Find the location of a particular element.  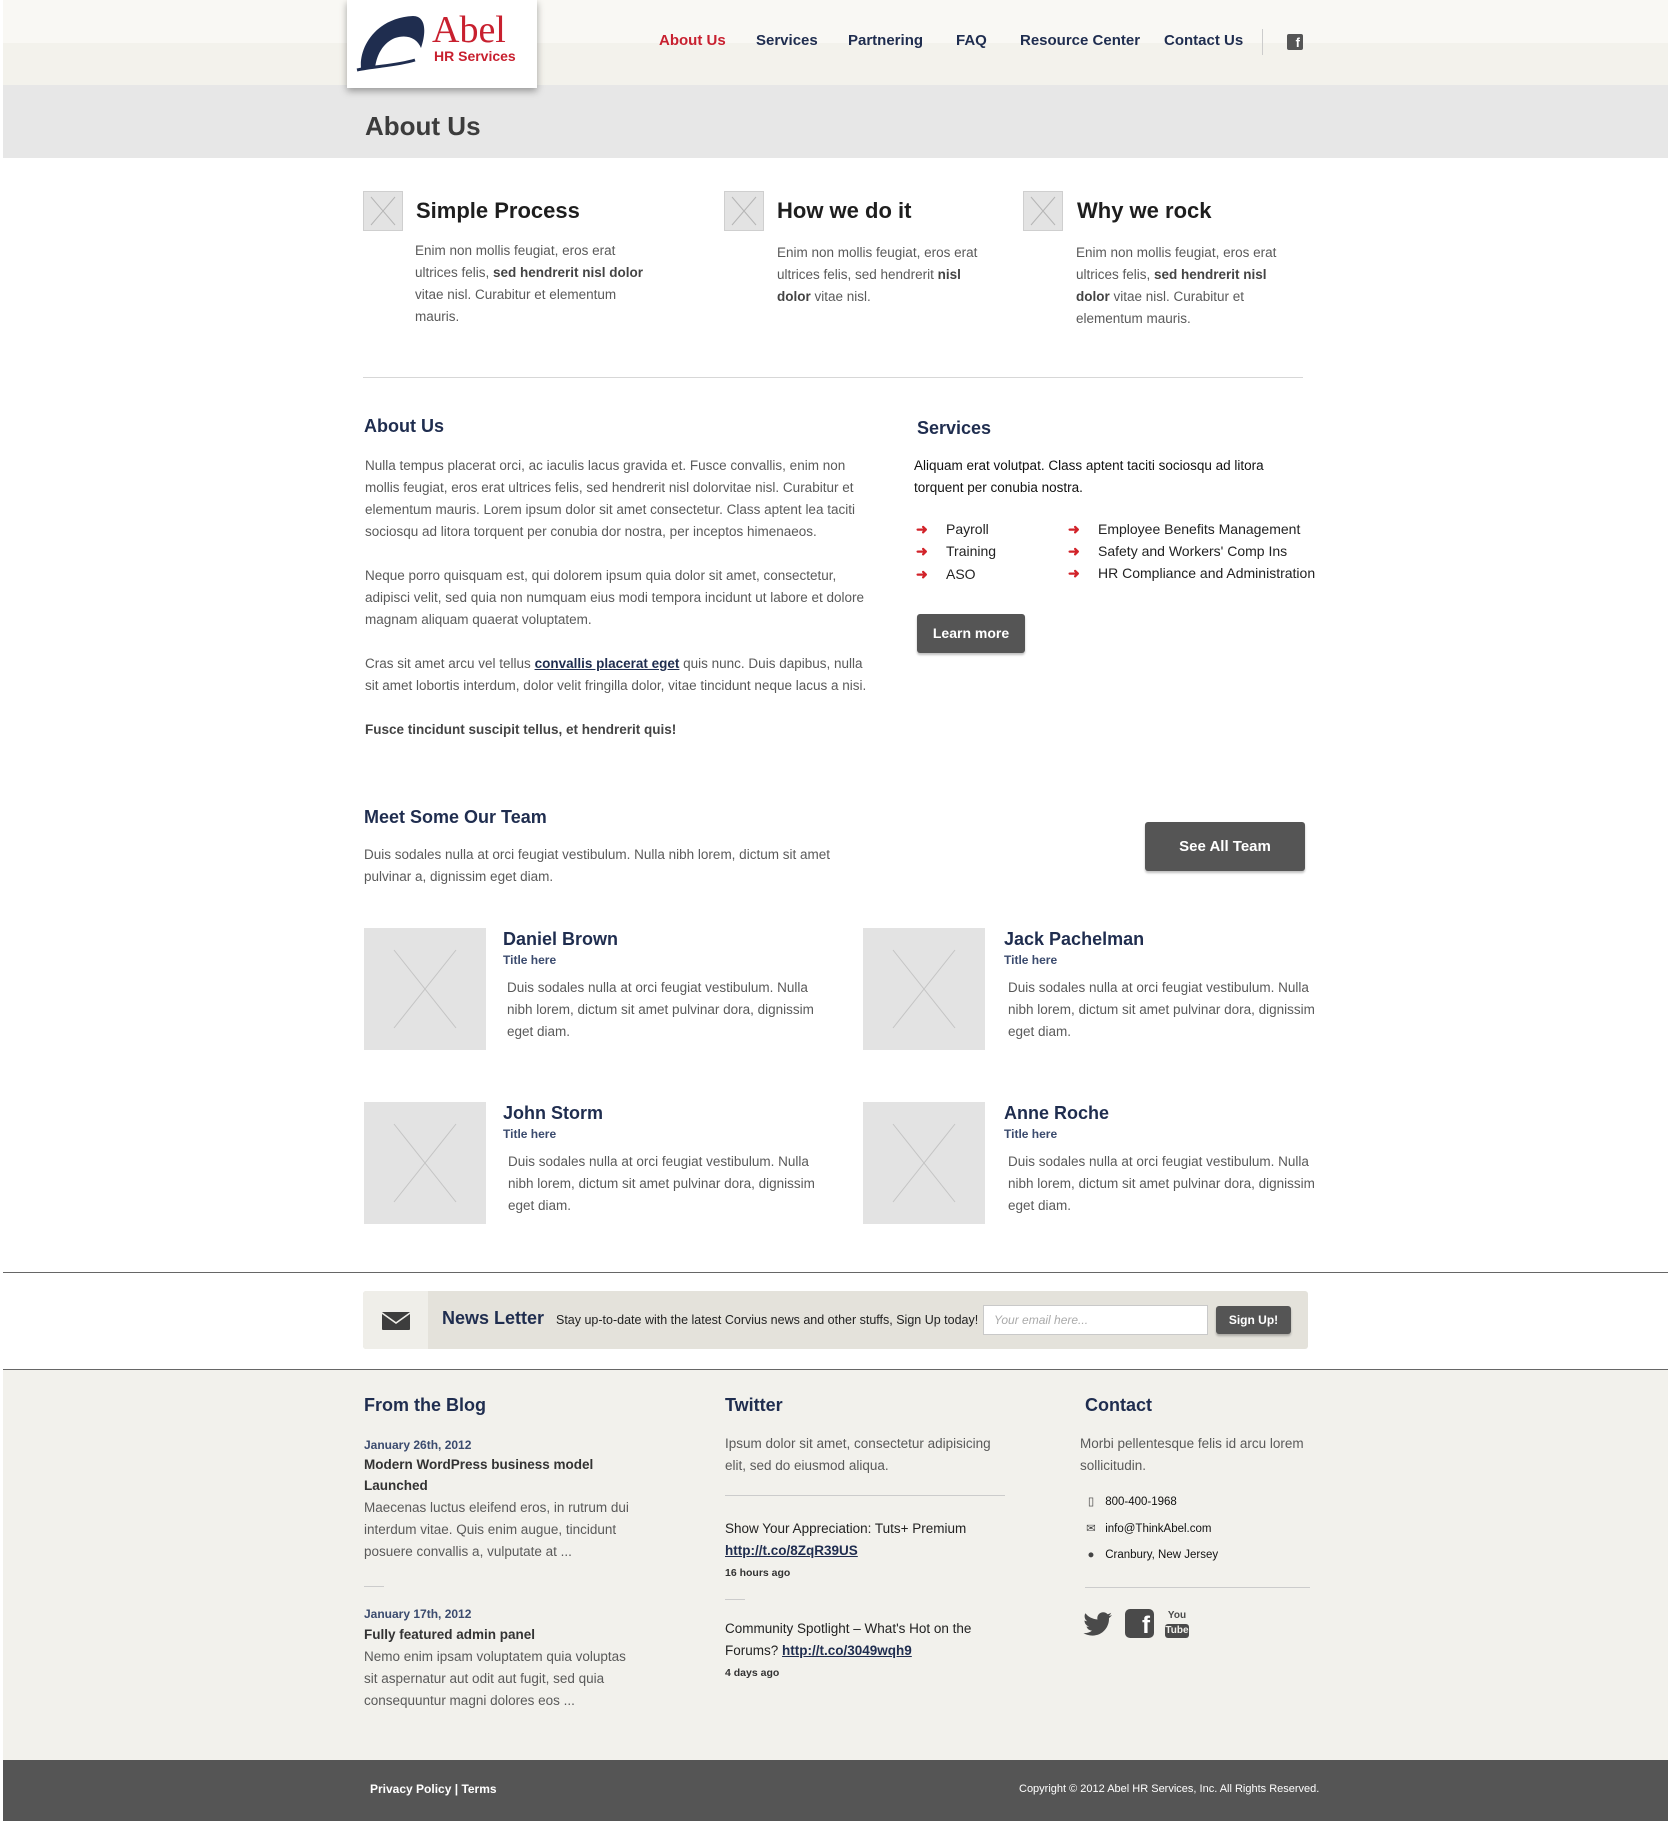

page-title-band is located at coordinates (835, 121).